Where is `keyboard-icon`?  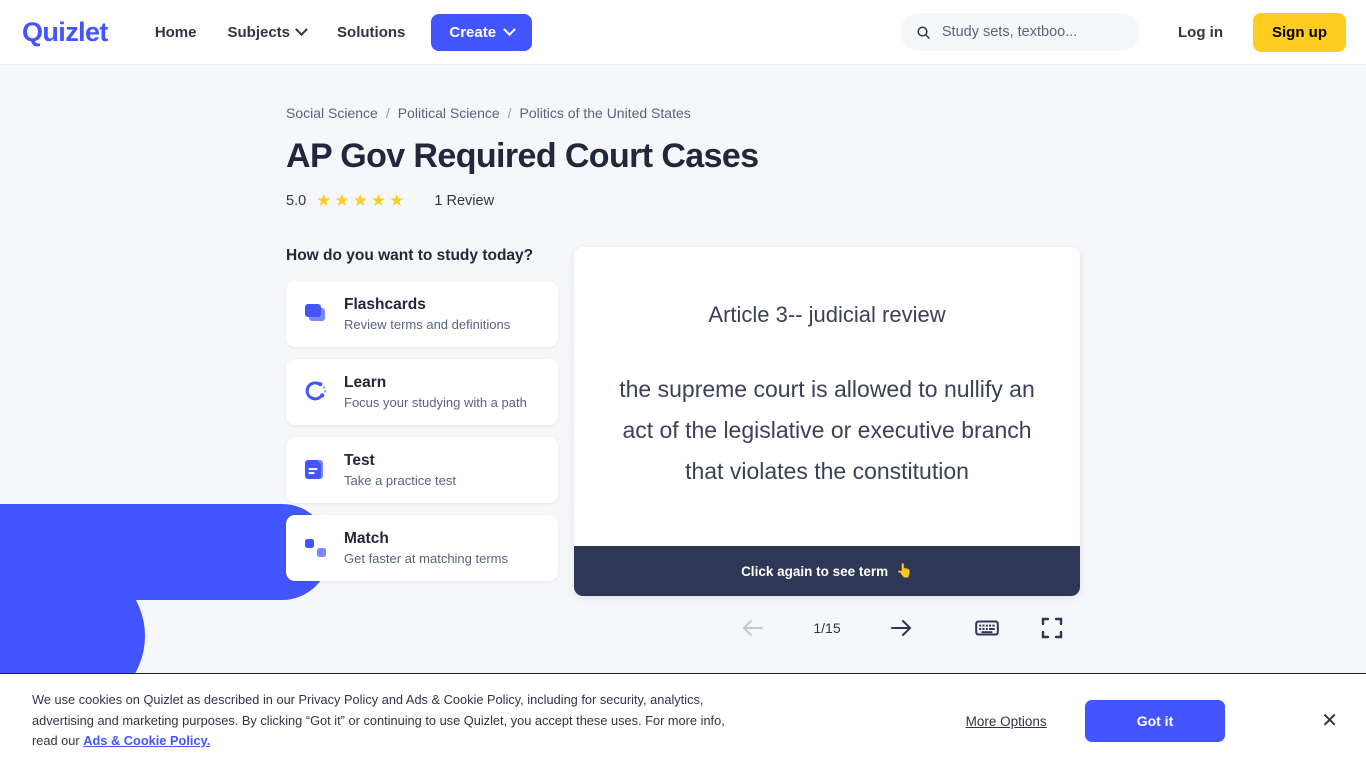 keyboard-icon is located at coordinates (987, 628).